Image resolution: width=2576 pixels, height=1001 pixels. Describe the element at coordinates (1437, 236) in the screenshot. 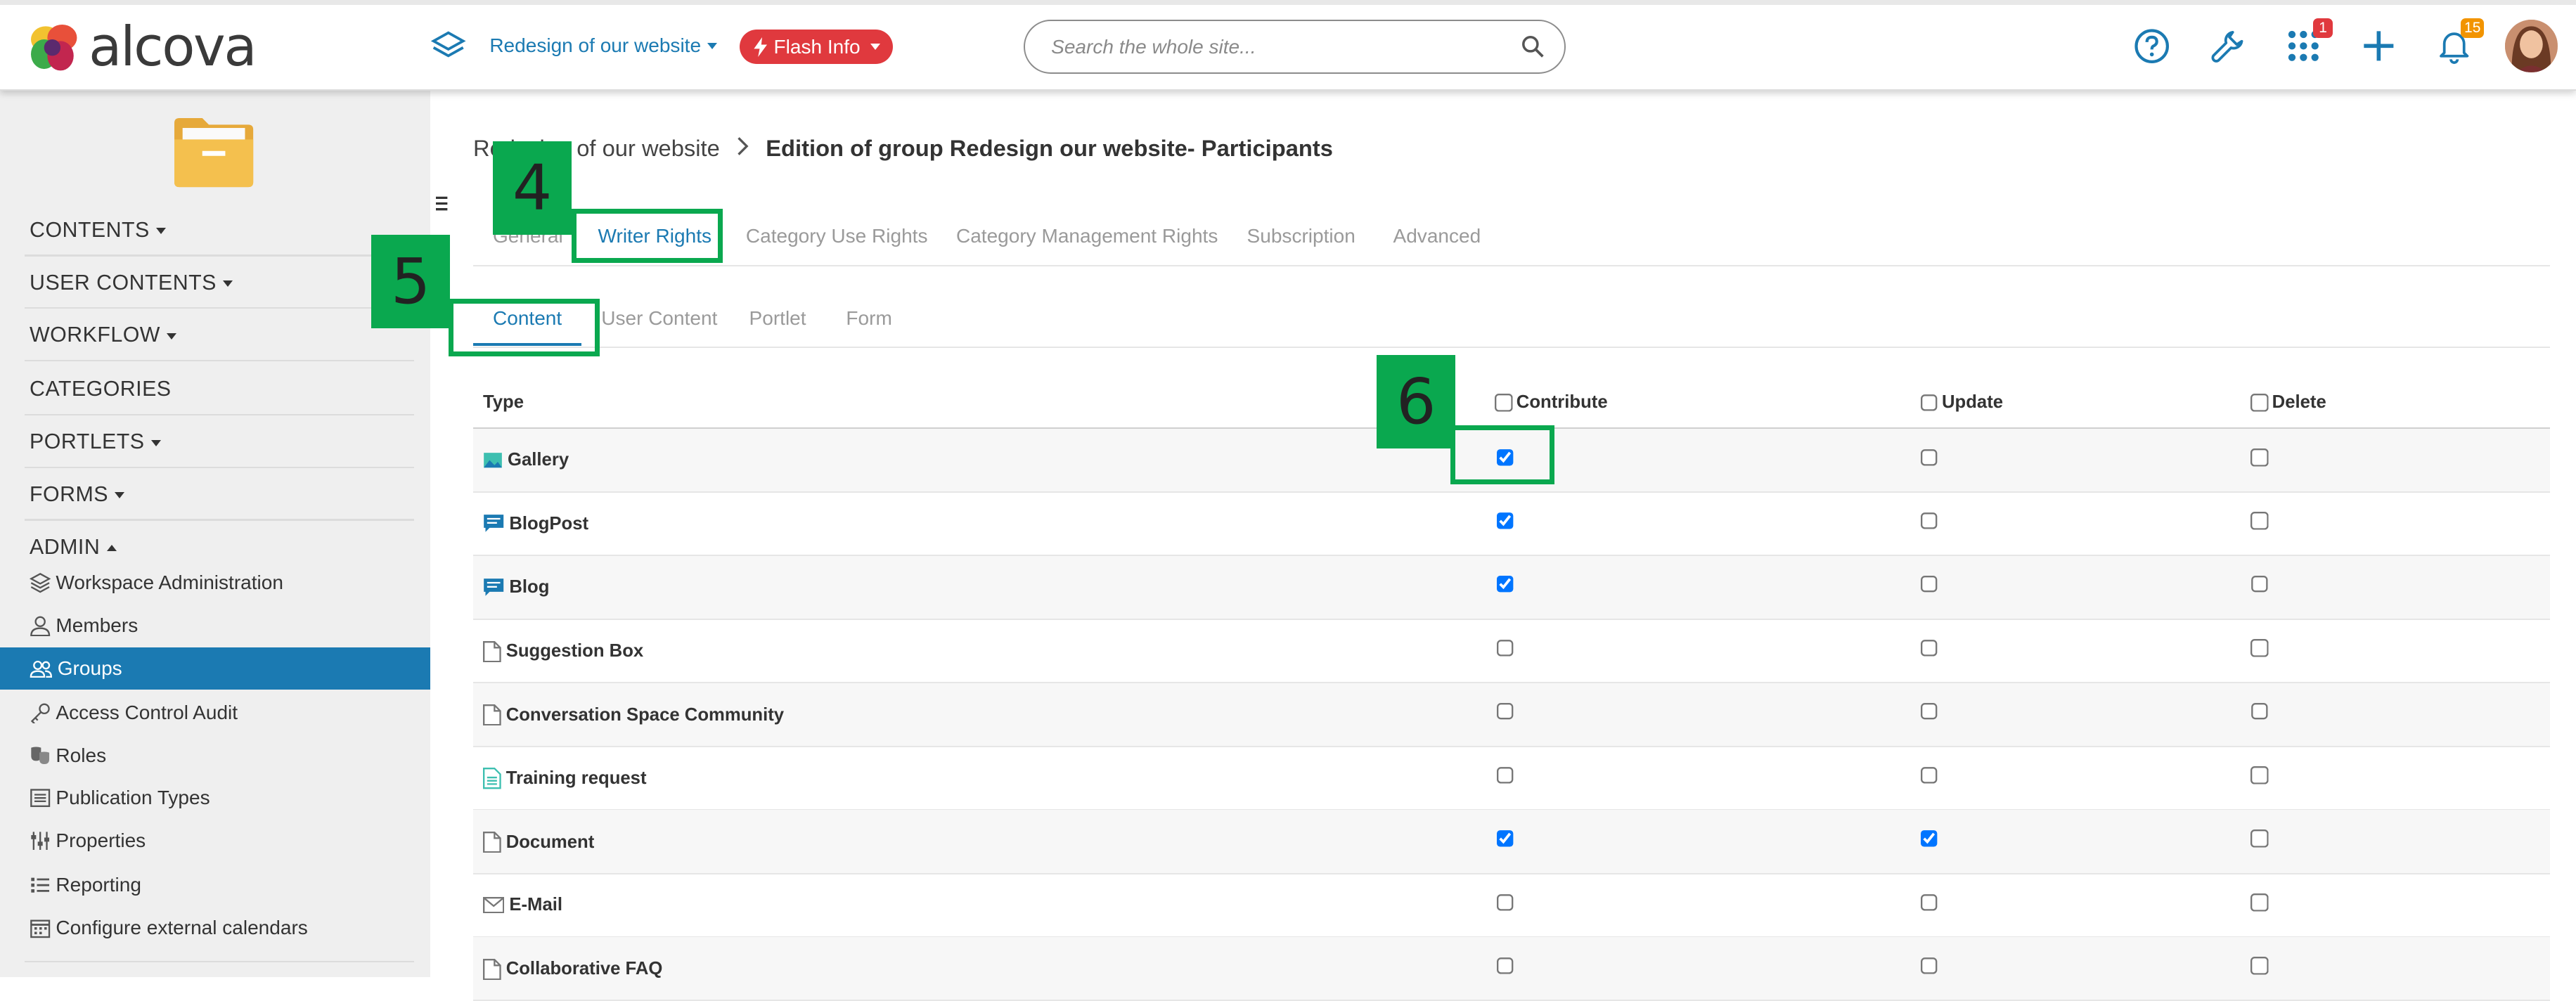

I see `tab-advanced: Advanced` at that location.